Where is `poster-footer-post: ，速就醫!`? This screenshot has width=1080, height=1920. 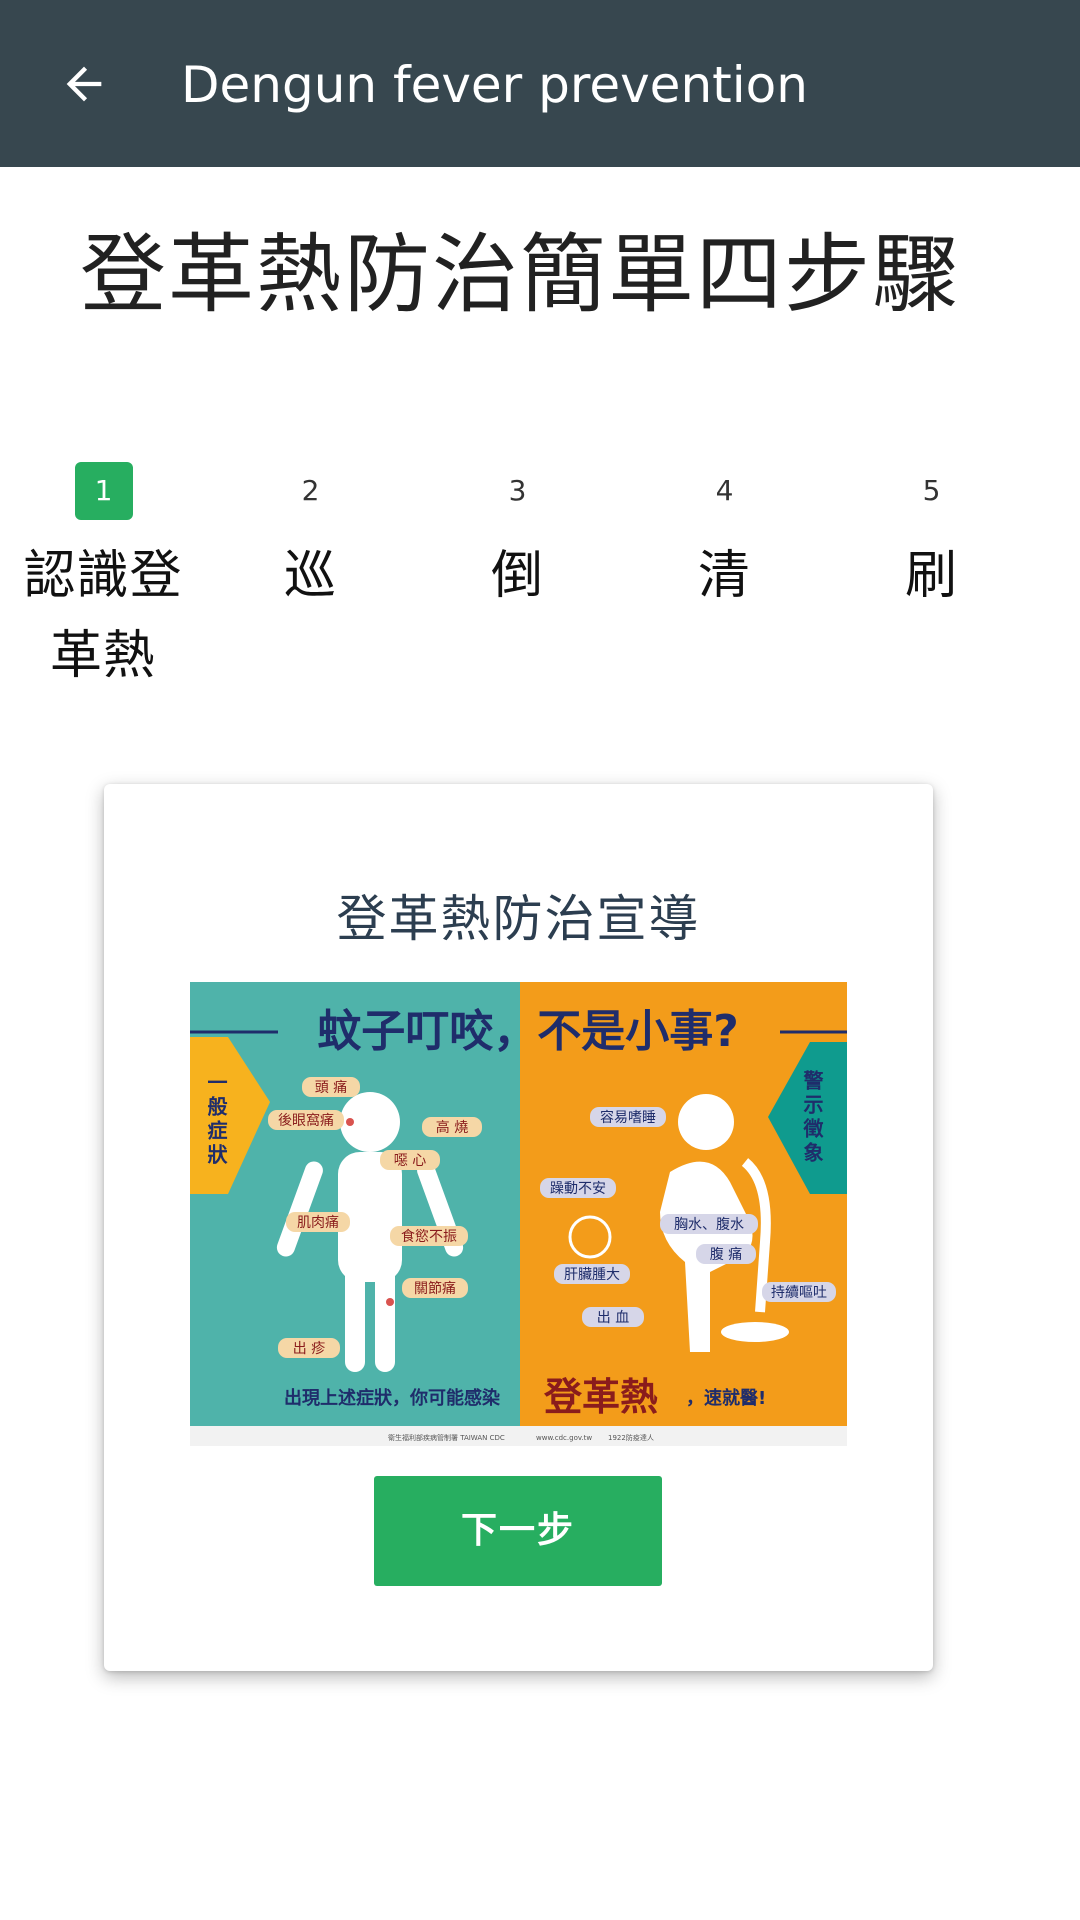 poster-footer-post: ，速就醫! is located at coordinates (726, 1398).